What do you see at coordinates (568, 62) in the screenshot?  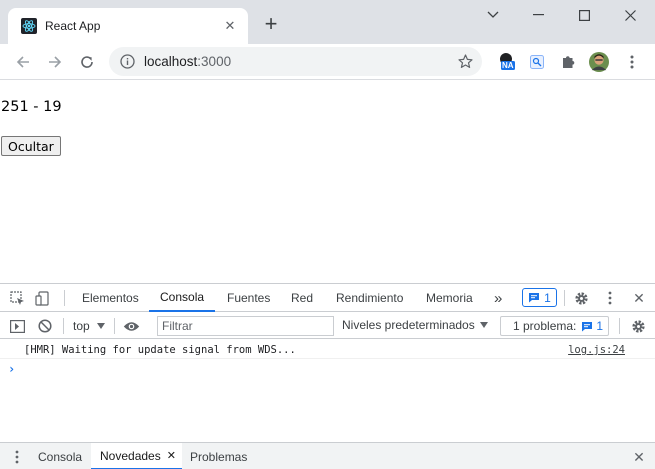 I see `extensions-puzzle-icon` at bounding box center [568, 62].